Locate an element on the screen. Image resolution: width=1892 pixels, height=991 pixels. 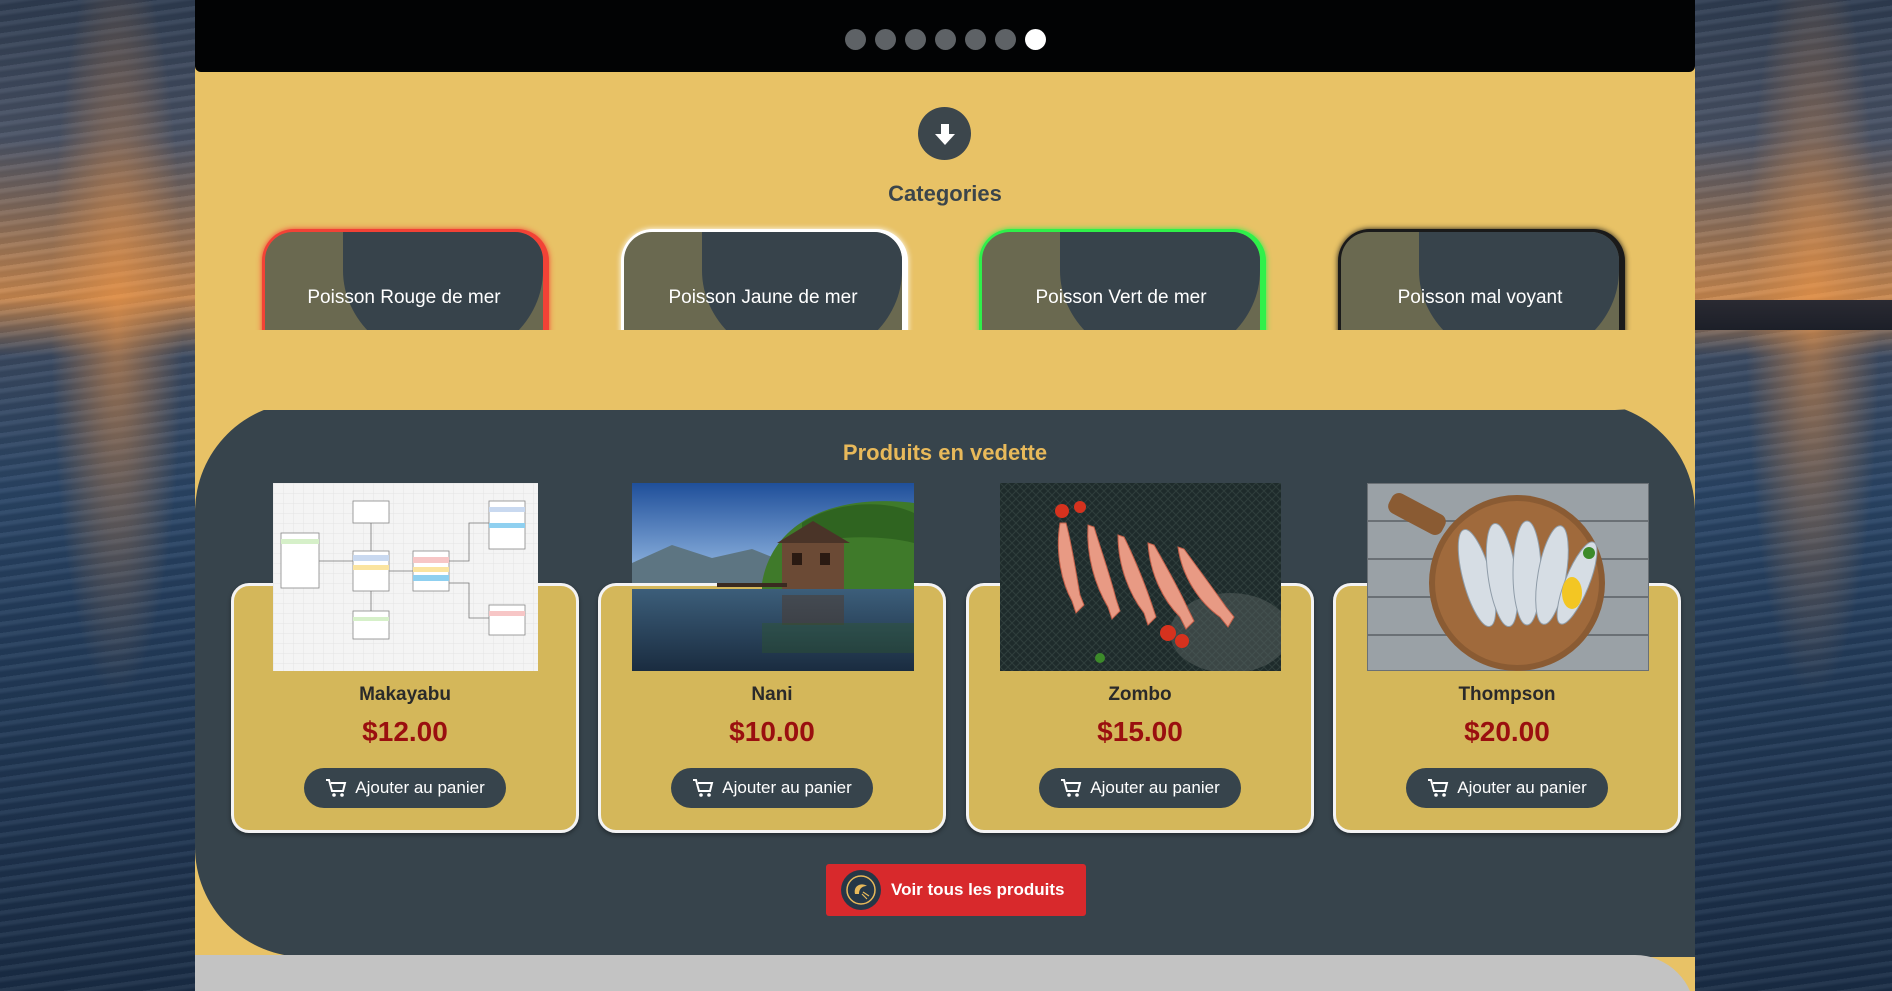
arrow-down-icon is located at coordinates (944, 134).